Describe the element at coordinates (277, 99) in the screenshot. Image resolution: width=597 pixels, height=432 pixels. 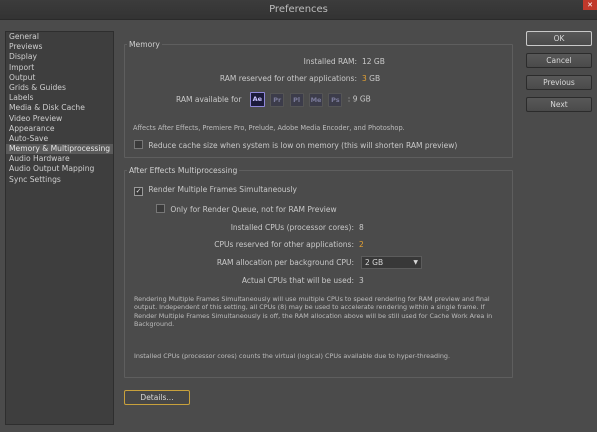
I see `premiere-pro-icon: Pr` at that location.